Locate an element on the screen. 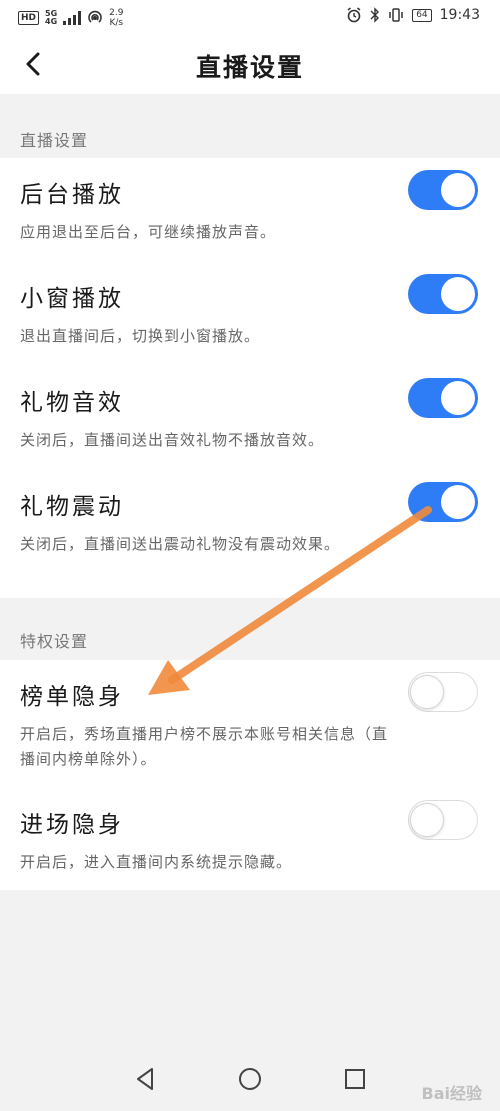 The height and width of the screenshot is (1111, 500). status-bar: HD 5G 4G 2.9 K/s 64 19:43 is located at coordinates (250, 17).